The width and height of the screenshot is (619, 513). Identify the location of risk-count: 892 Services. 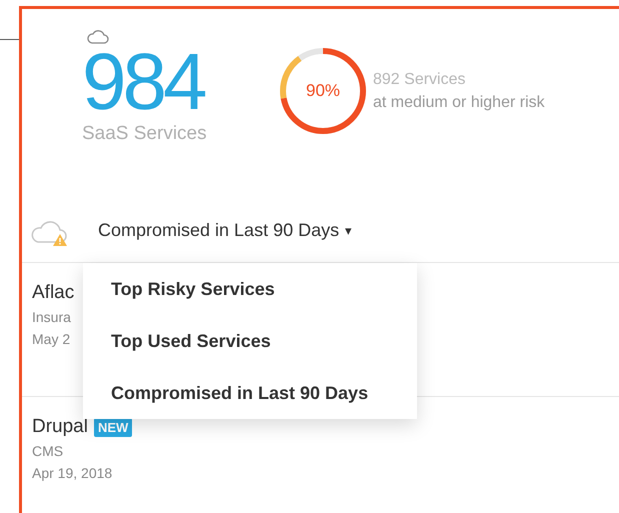
(419, 80).